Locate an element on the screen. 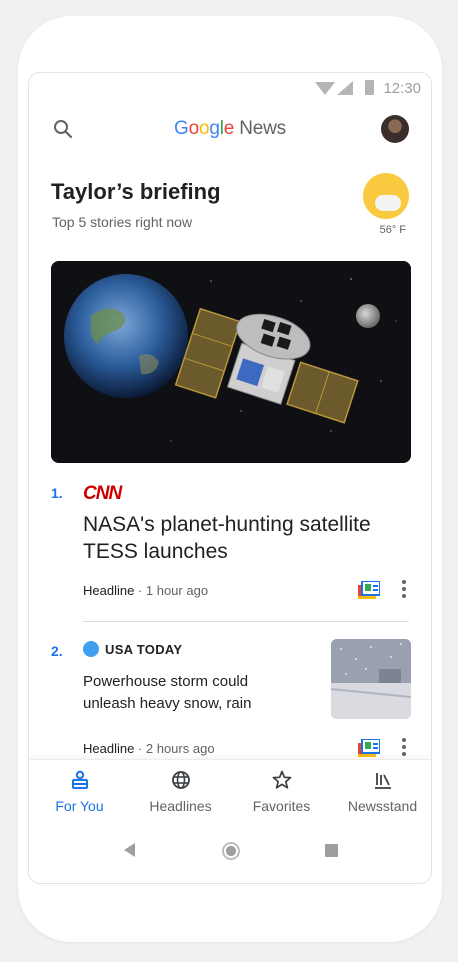 This screenshot has width=458, height=962. source-logo-cnn: CNN is located at coordinates (102, 493).